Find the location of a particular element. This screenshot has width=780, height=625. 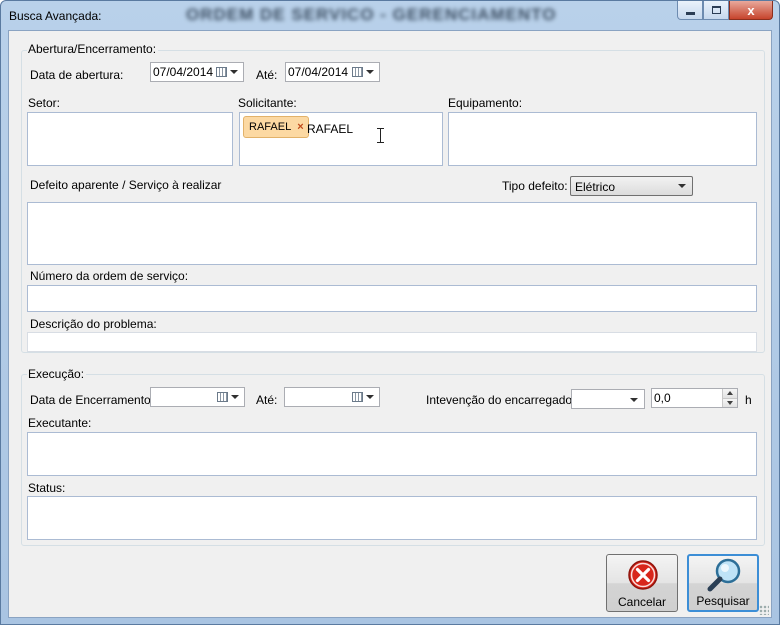

window-title: Busca Avançada: is located at coordinates (55, 16).